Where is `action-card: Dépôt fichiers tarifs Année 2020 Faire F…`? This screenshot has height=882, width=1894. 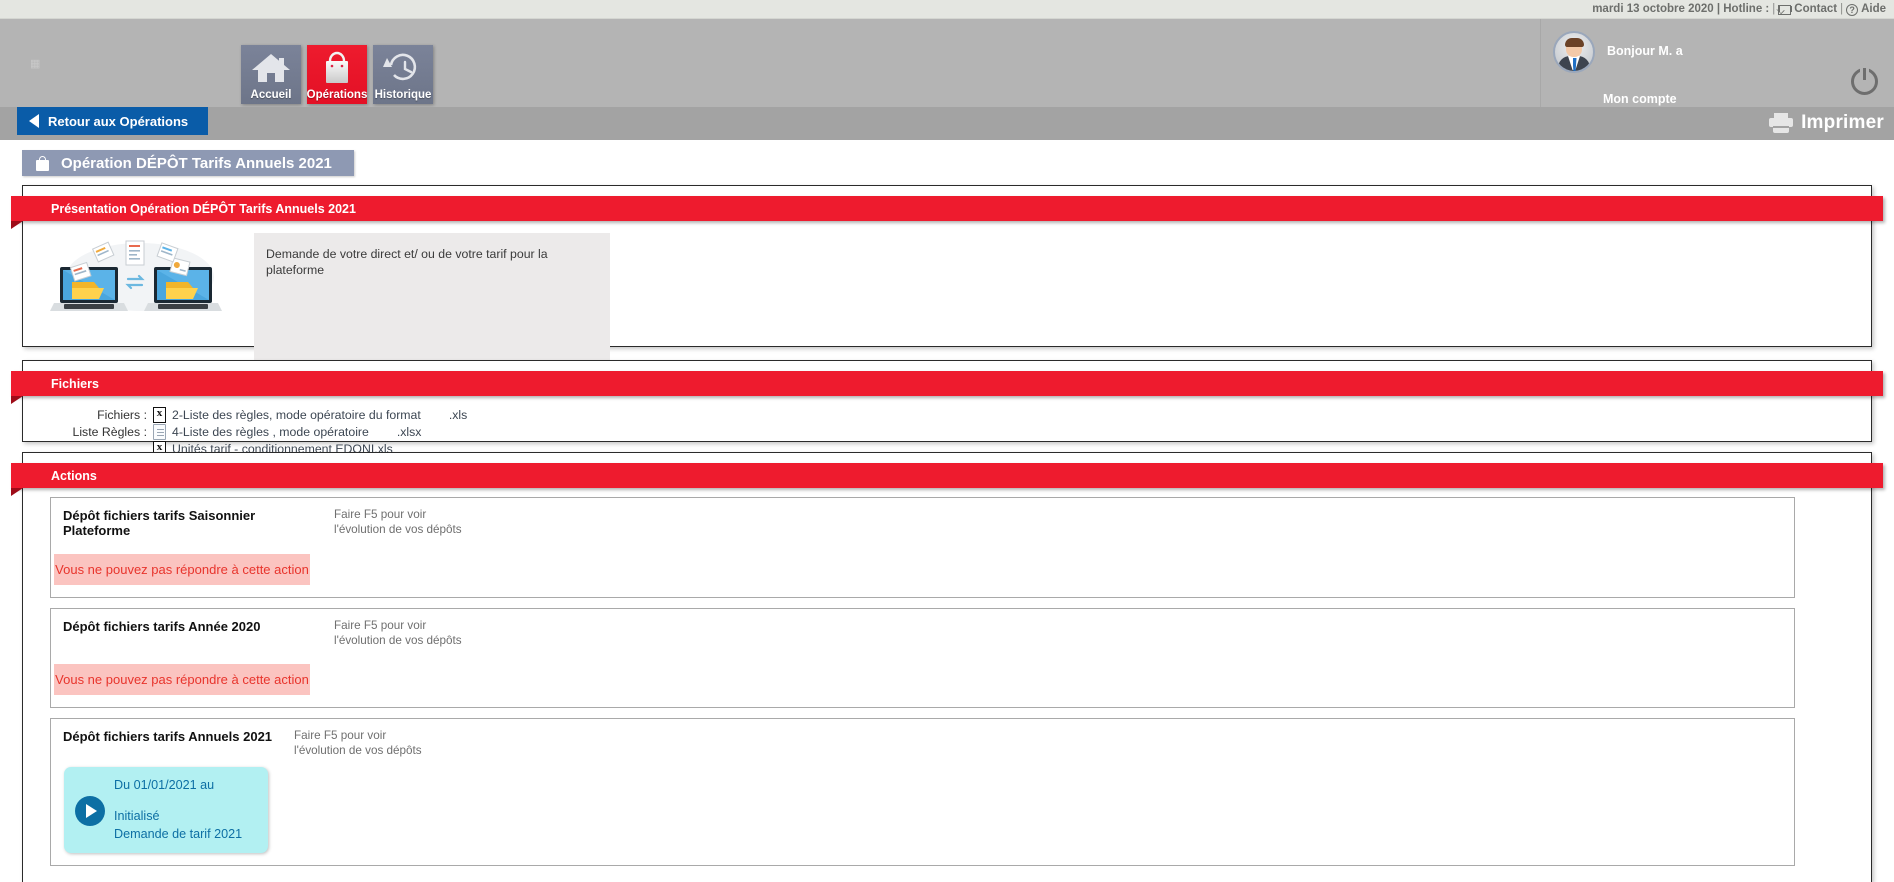
action-card: Dépôt fichiers tarifs Année 2020 Faire F… is located at coordinates (922, 658).